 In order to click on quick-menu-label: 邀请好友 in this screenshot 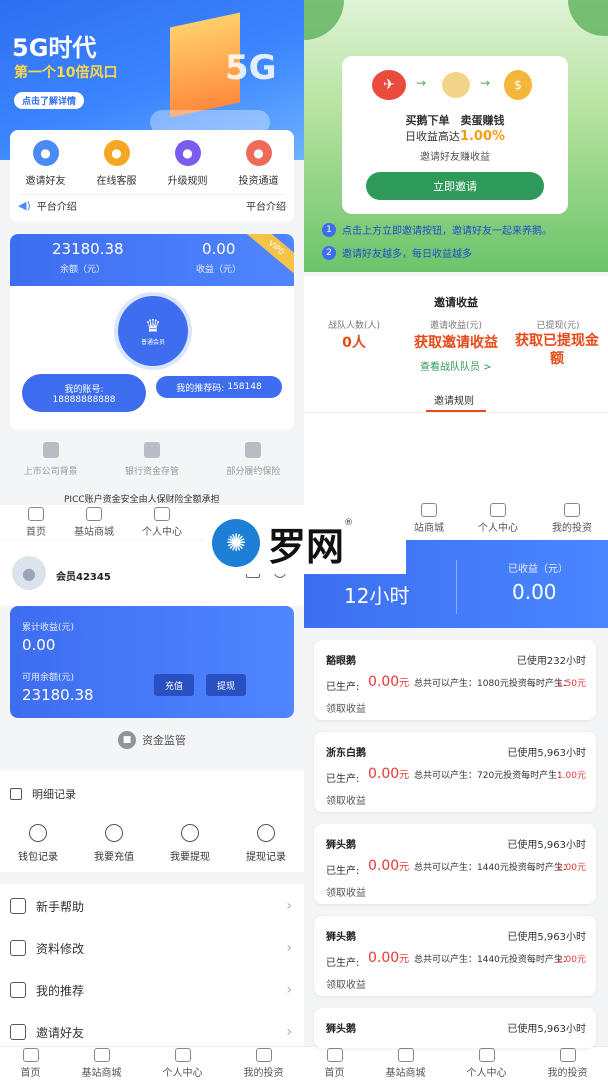, I will do `click(45, 181)`.